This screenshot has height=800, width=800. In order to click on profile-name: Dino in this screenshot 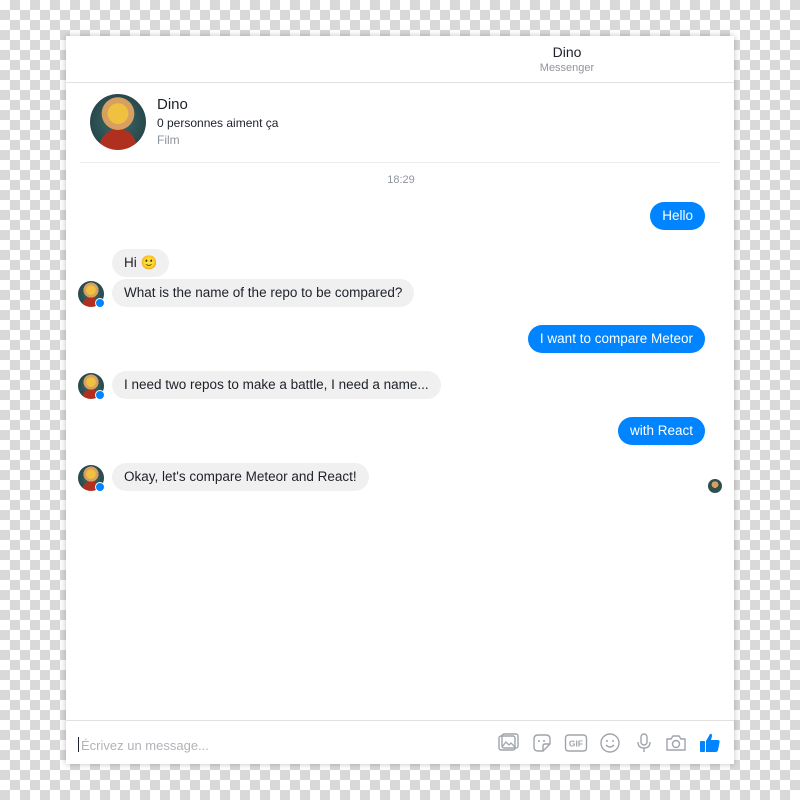, I will do `click(172, 104)`.